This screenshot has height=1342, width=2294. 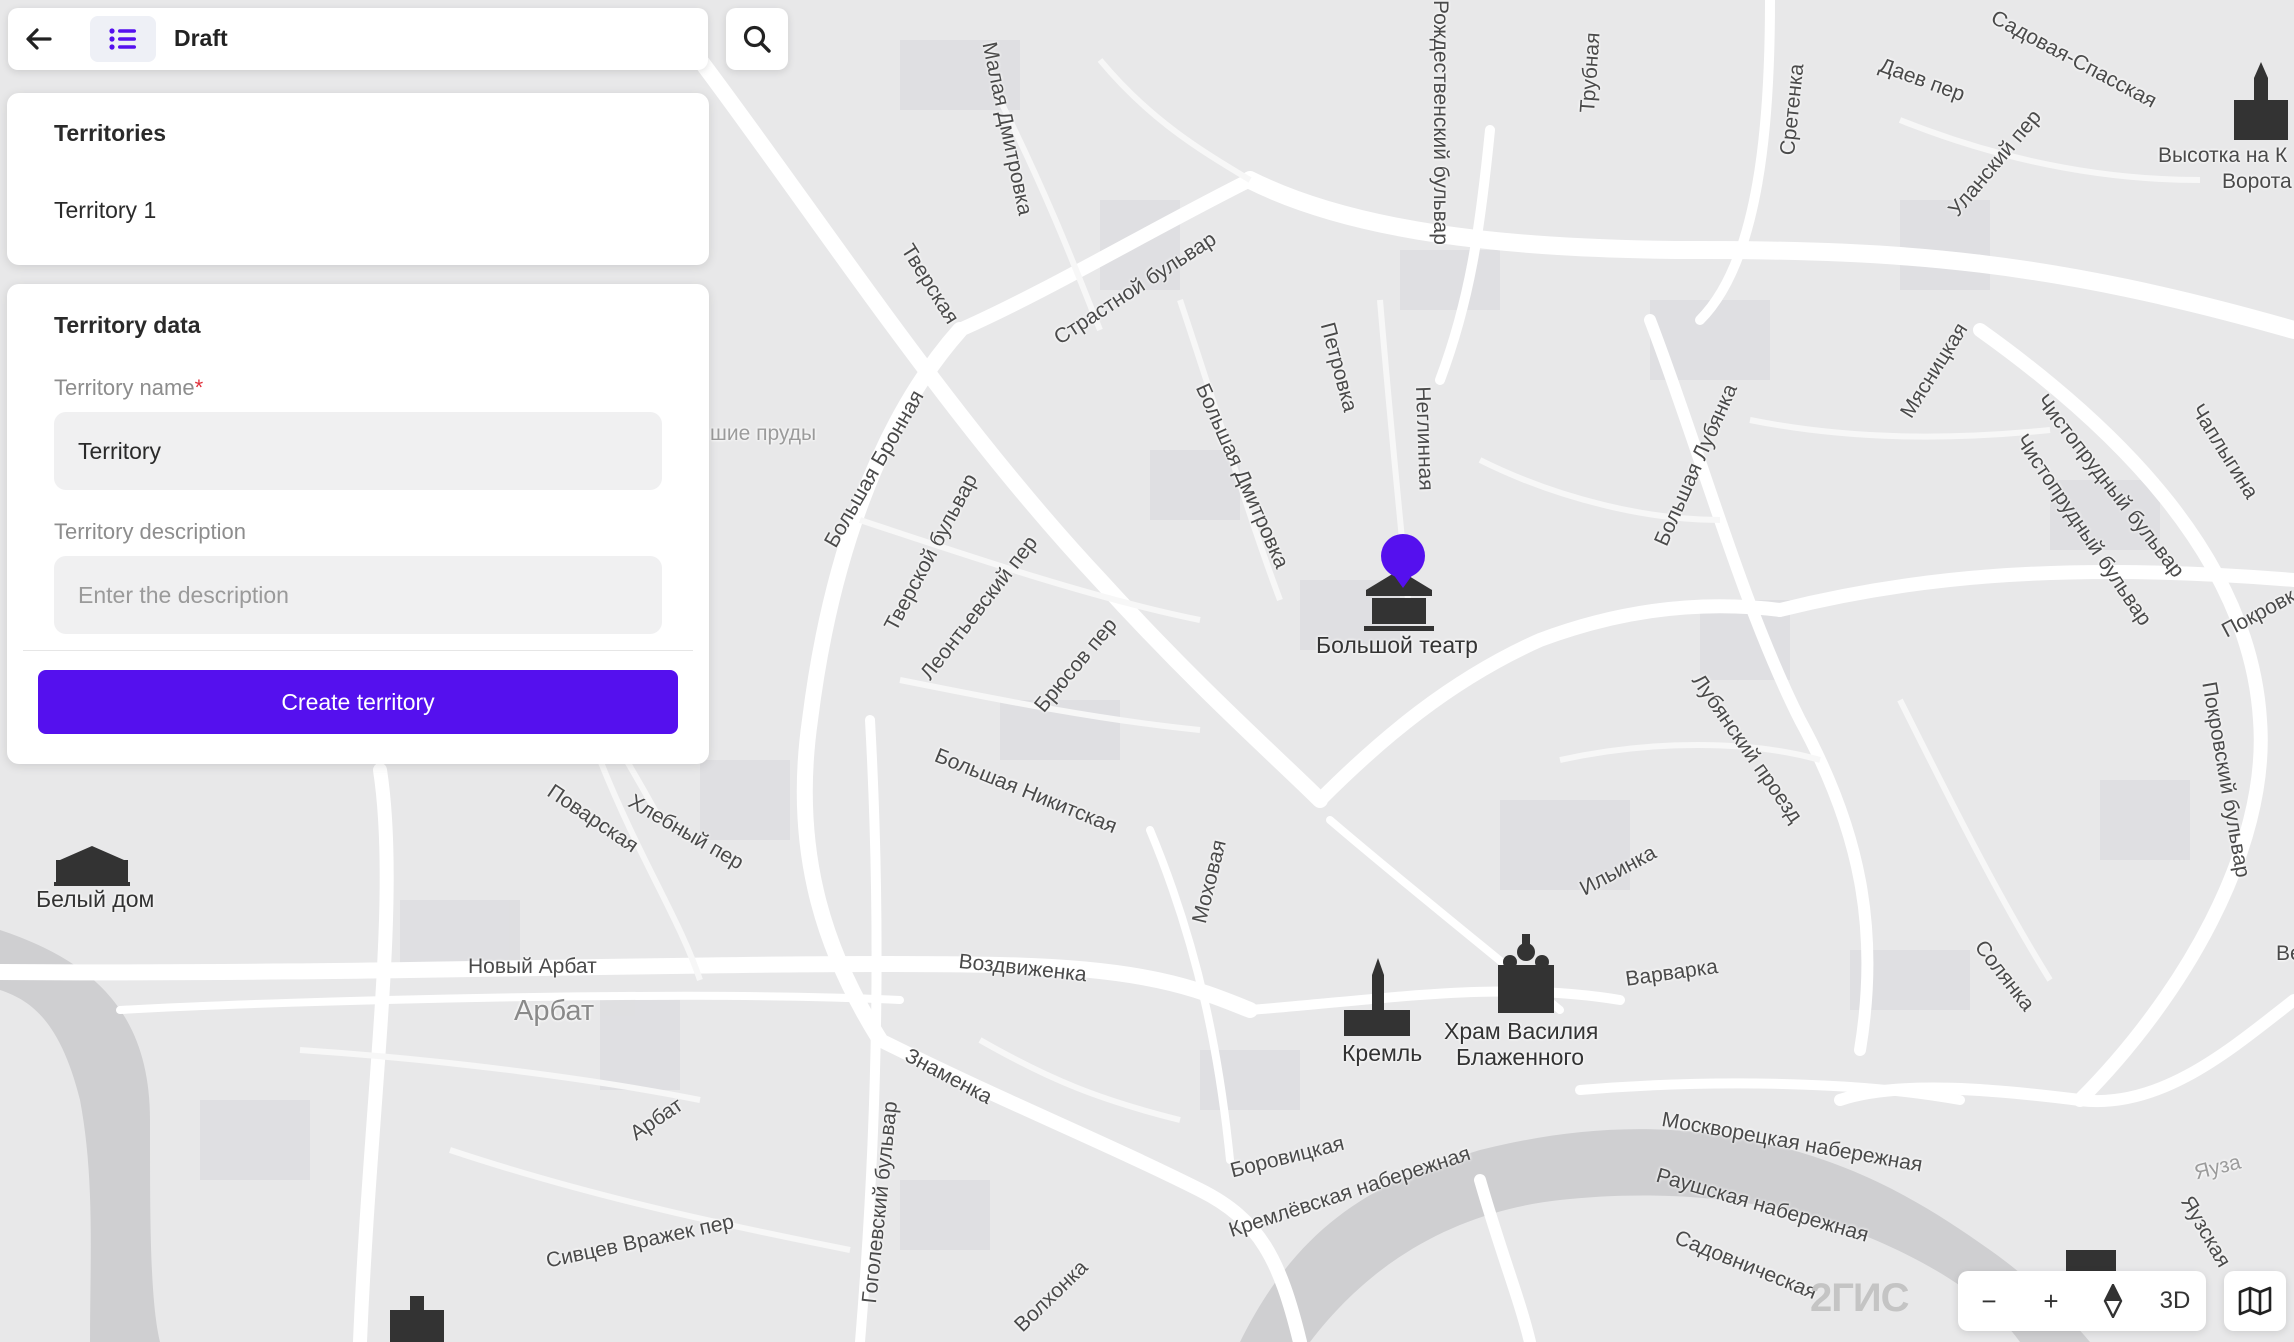 What do you see at coordinates (201, 38) in the screenshot?
I see `draft-title: Draft` at bounding box center [201, 38].